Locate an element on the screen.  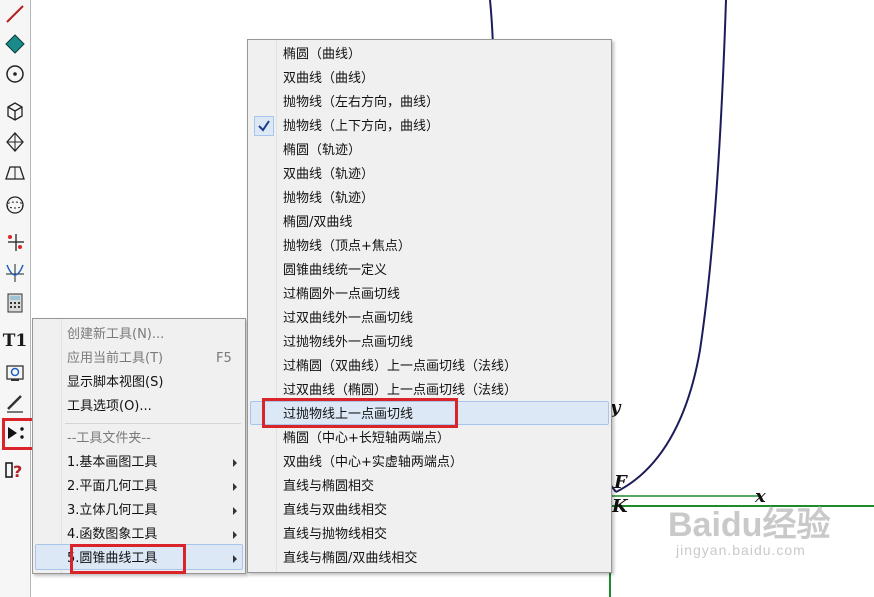
focus-label: F is located at coordinates (620, 482).